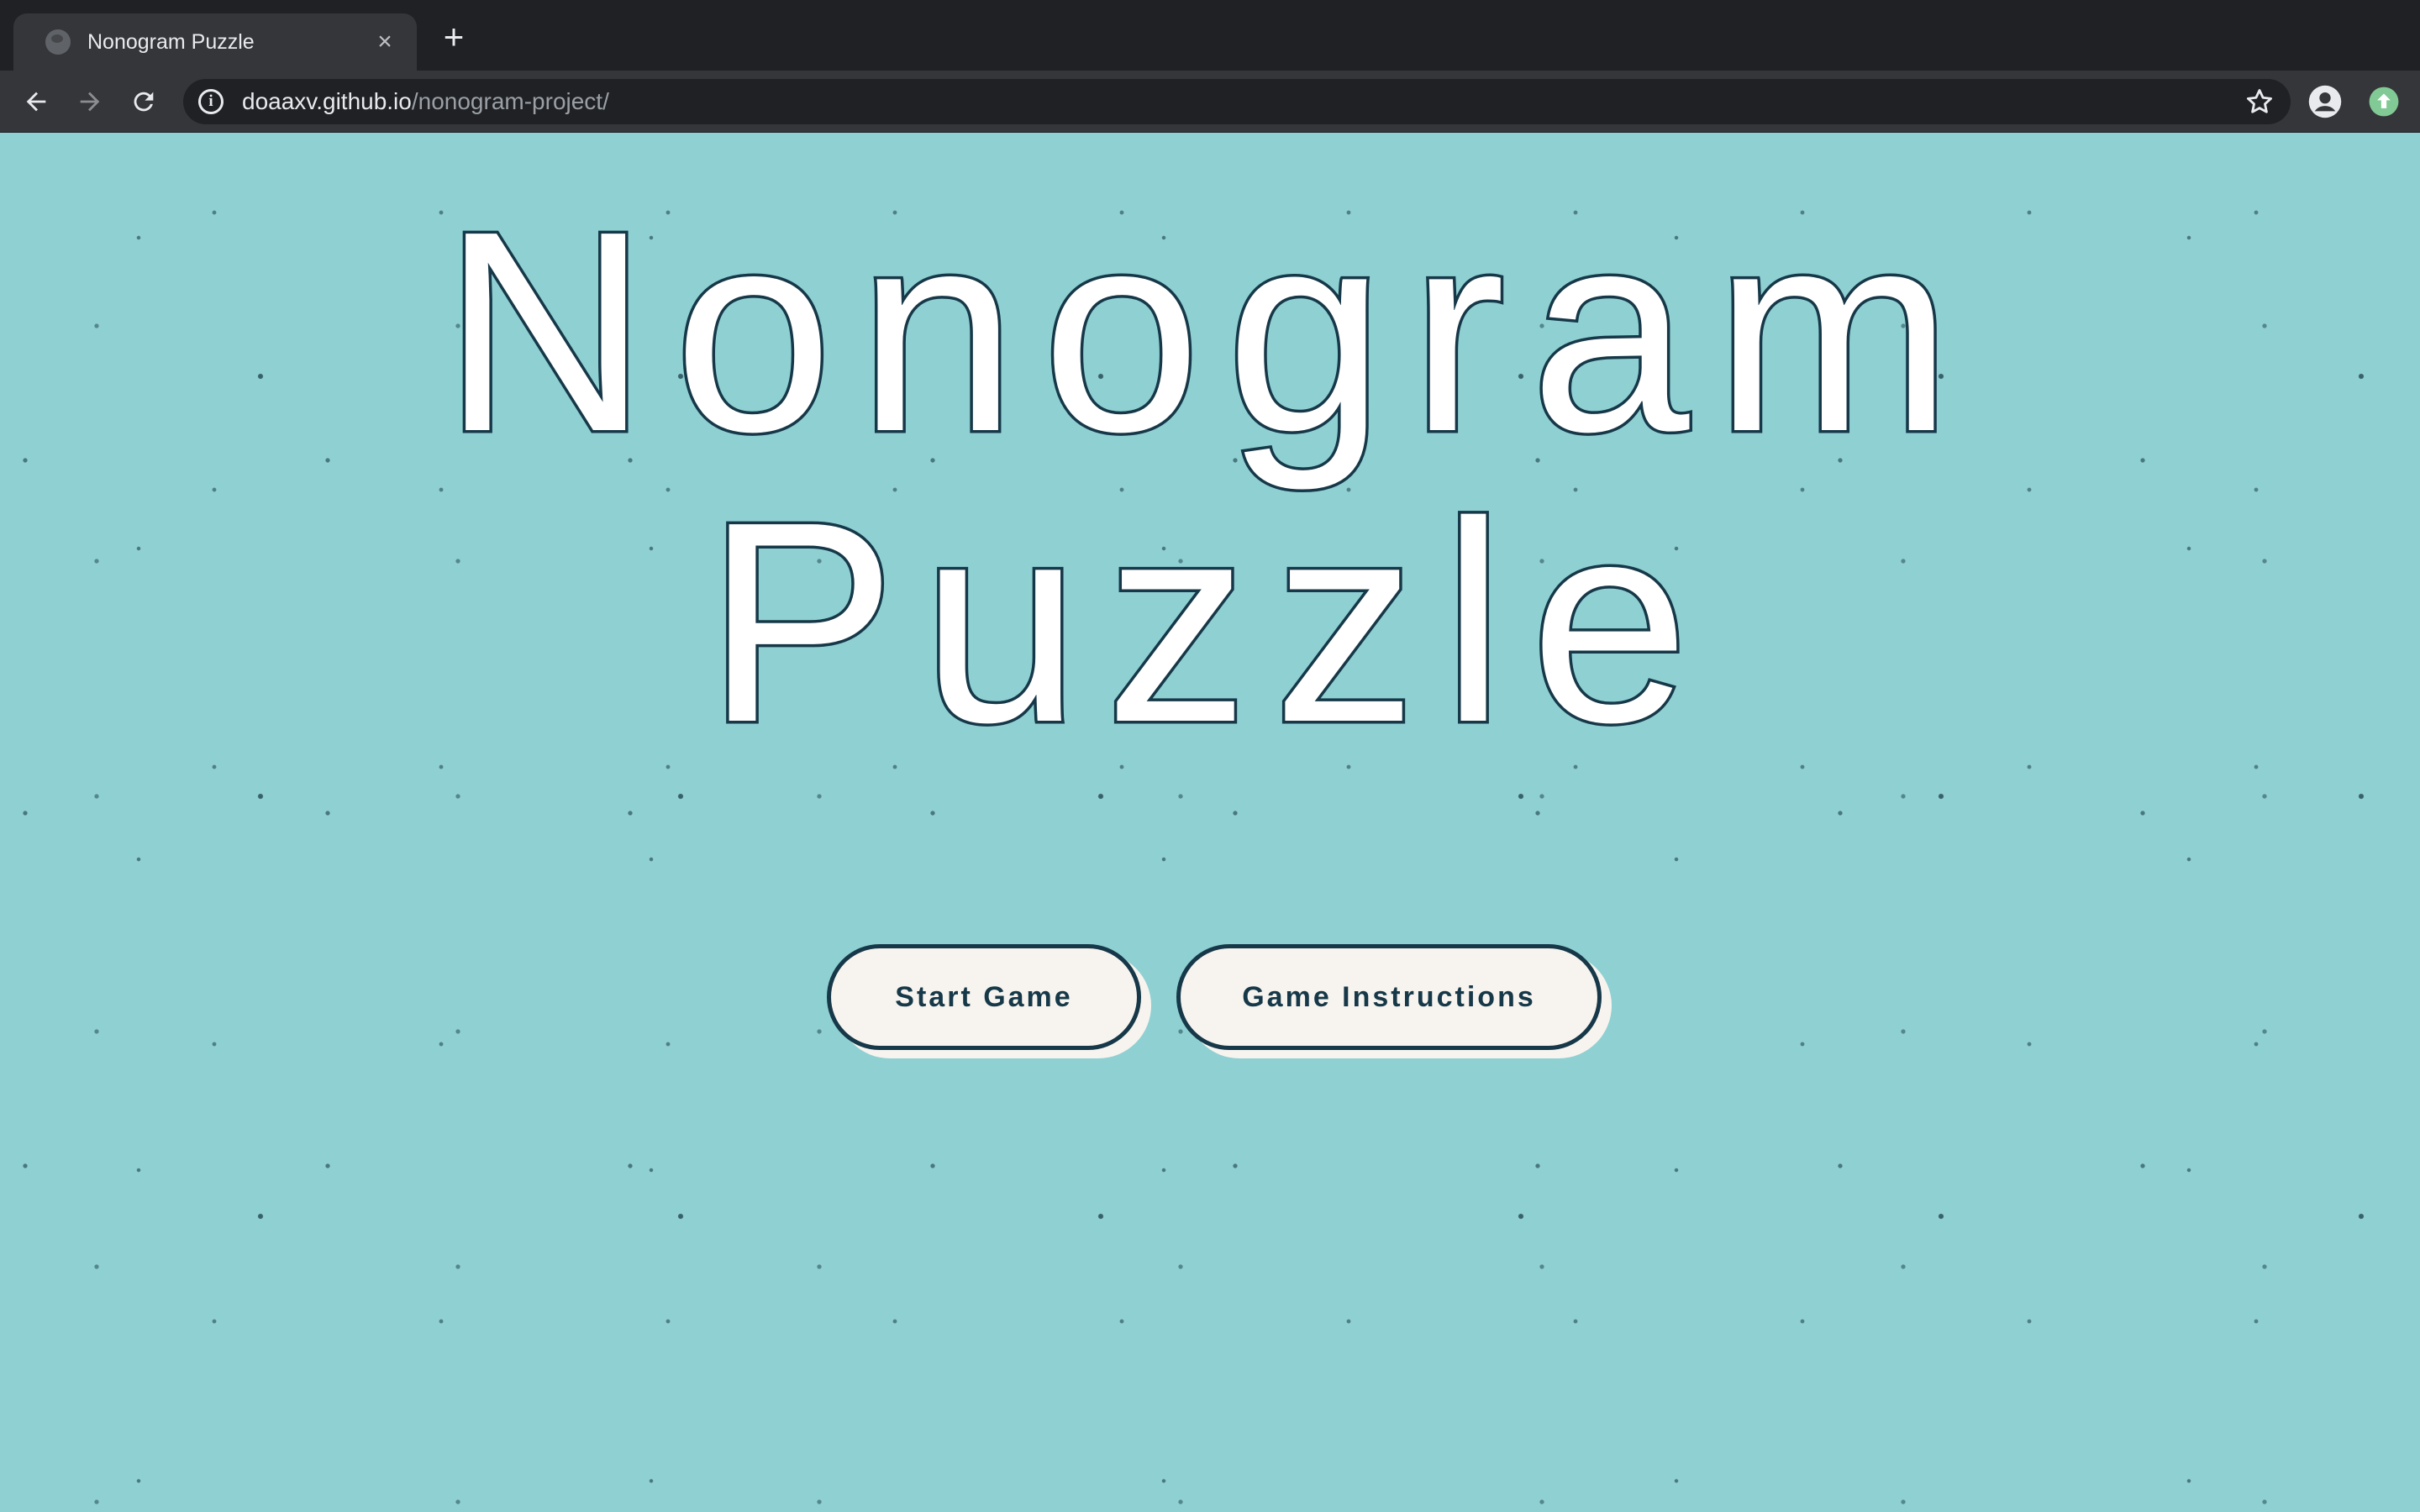 This screenshot has width=2420, height=1512. What do you see at coordinates (984, 997) in the screenshot?
I see `start-game-button: Start Game` at bounding box center [984, 997].